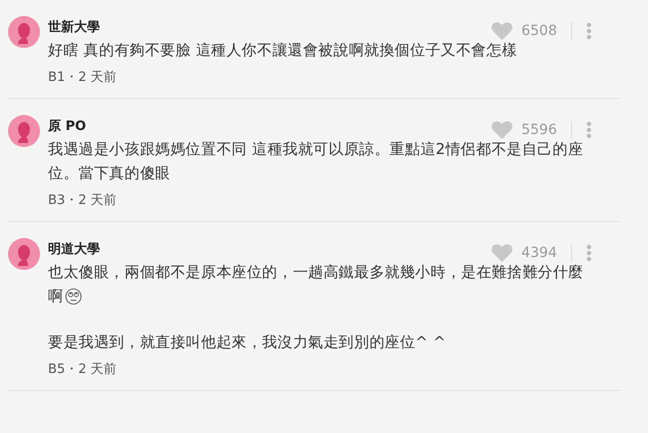  What do you see at coordinates (67, 126) in the screenshot?
I see `author-name: 原 PO` at bounding box center [67, 126].